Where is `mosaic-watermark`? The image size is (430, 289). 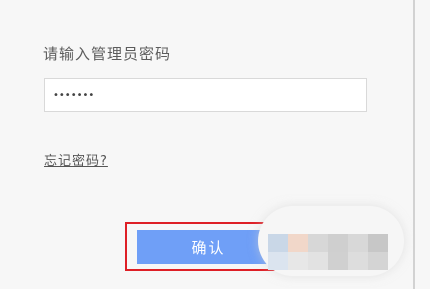
mosaic-watermark is located at coordinates (331, 241).